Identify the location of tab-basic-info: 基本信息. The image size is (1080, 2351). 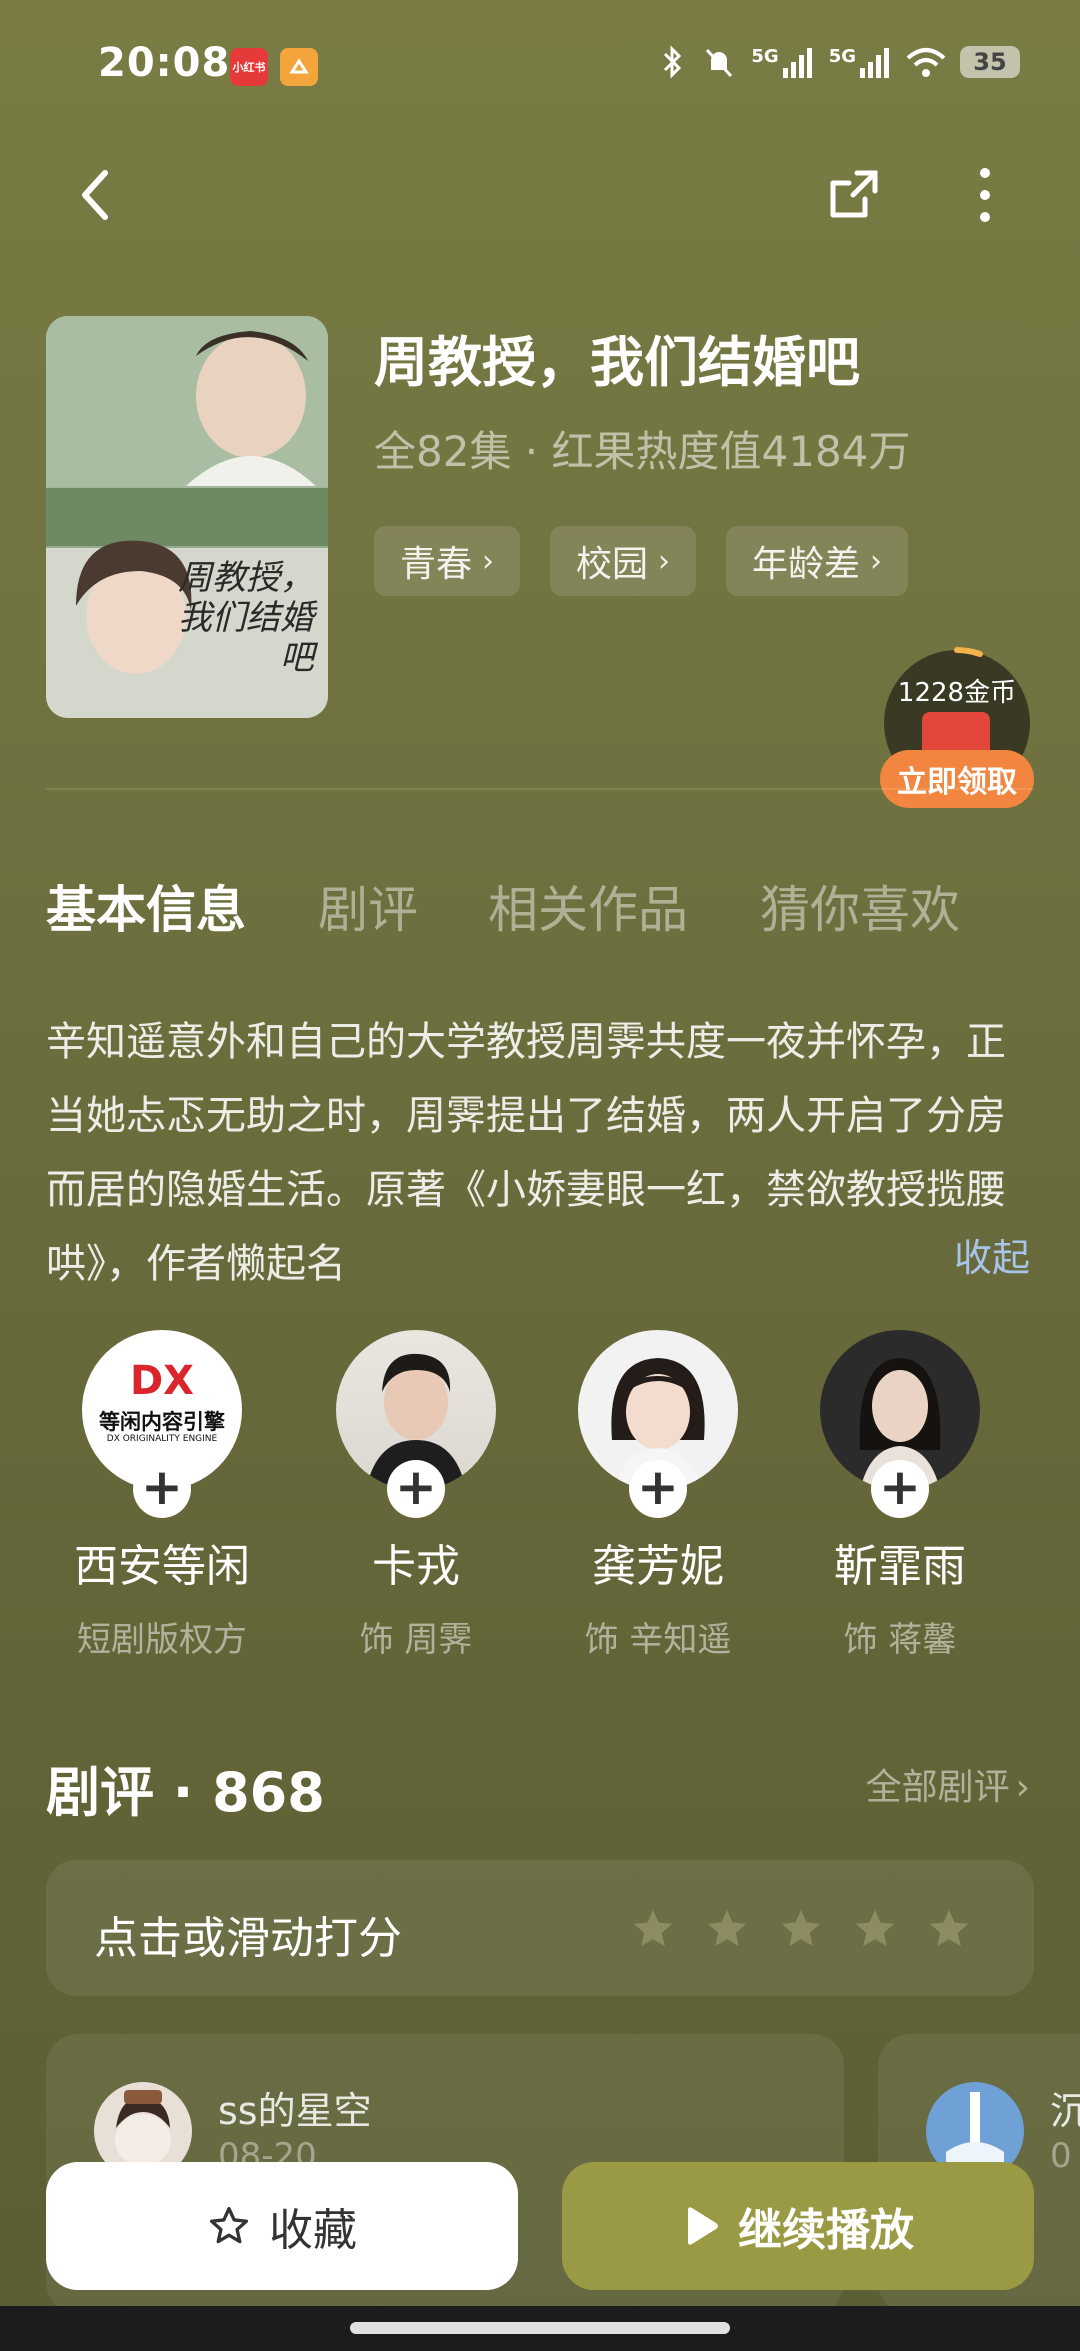
(146, 906).